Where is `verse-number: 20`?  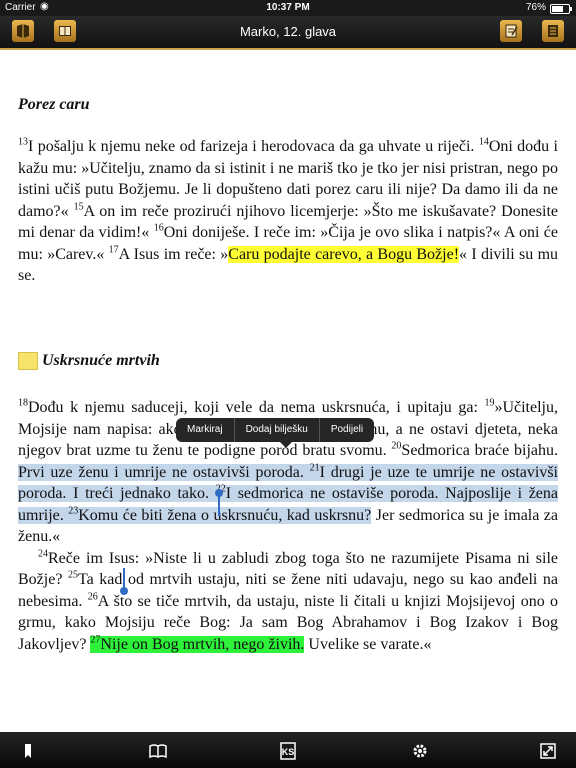 verse-number: 20 is located at coordinates (396, 446).